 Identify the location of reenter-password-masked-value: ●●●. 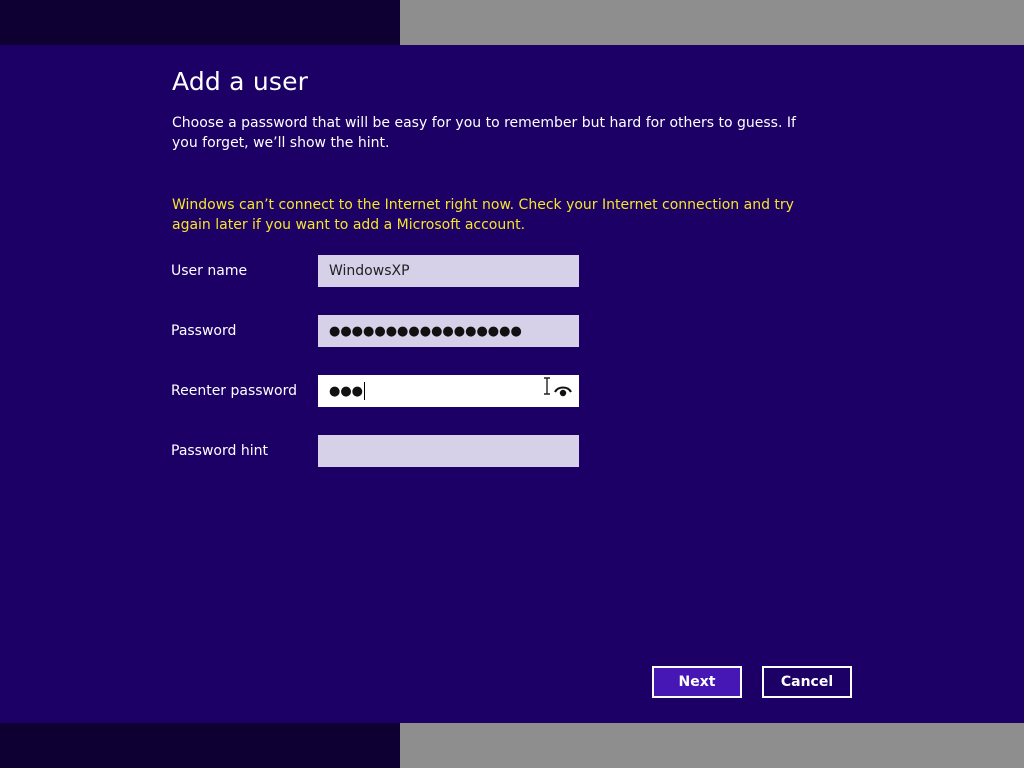
(346, 391).